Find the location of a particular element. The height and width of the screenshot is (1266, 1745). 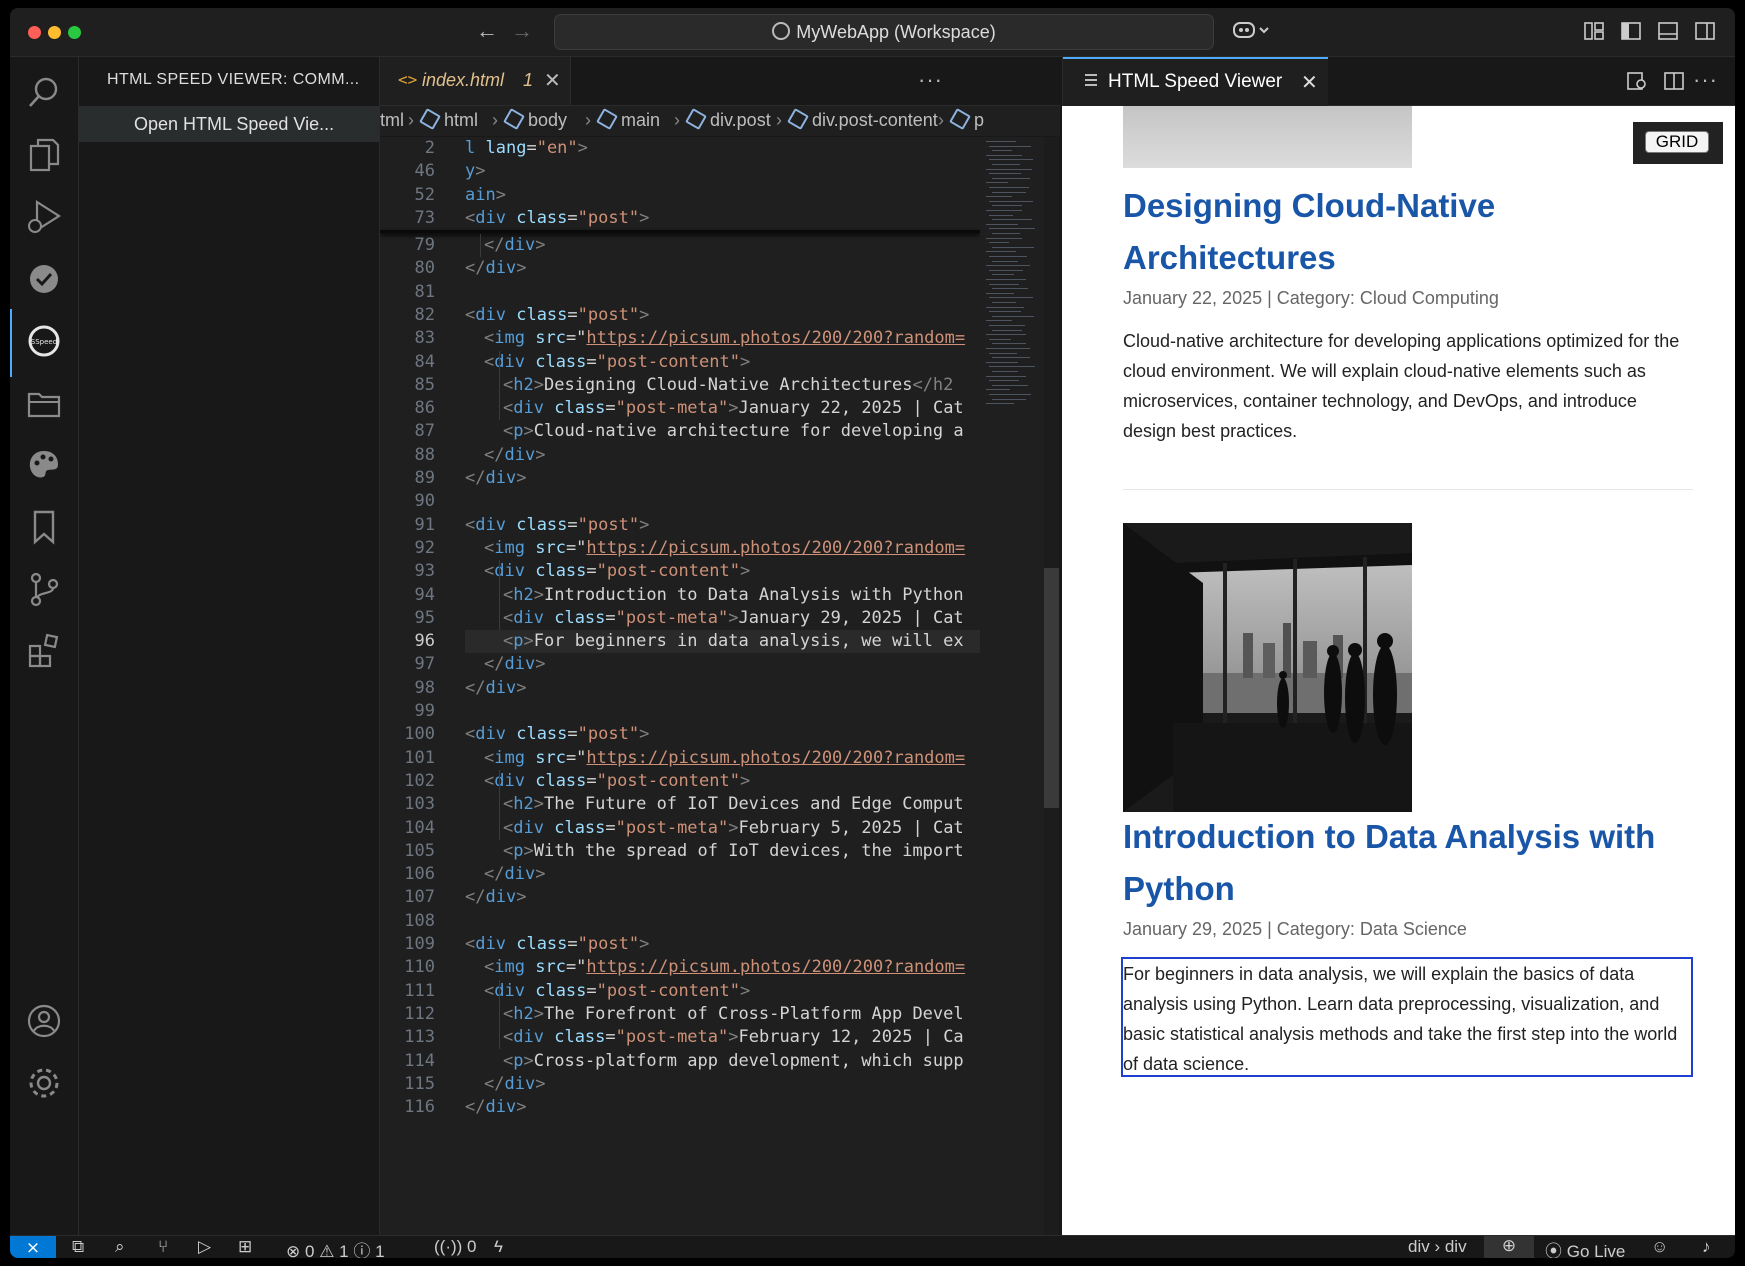

back-arrow-icon: ← is located at coordinates (487, 31).